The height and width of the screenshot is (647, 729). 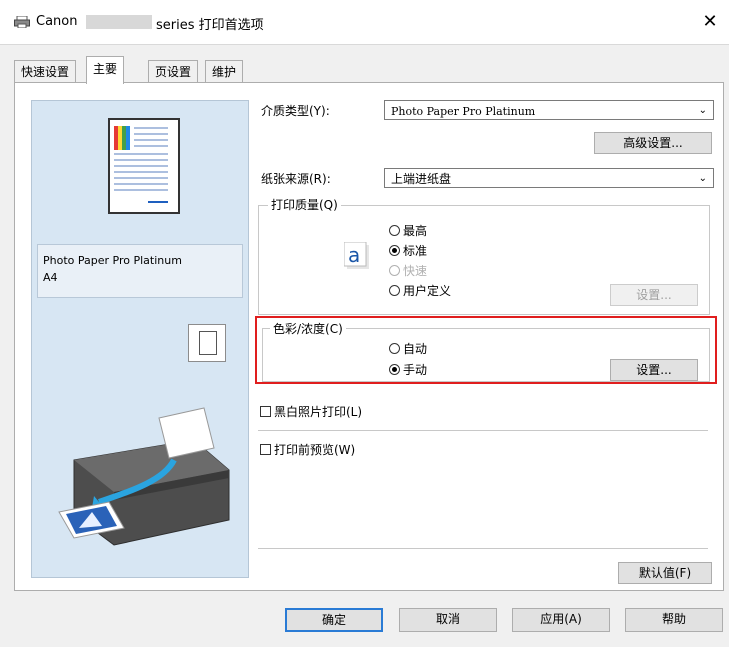 I want to click on paper-source-value: 上端进纸盘, so click(x=421, y=179).